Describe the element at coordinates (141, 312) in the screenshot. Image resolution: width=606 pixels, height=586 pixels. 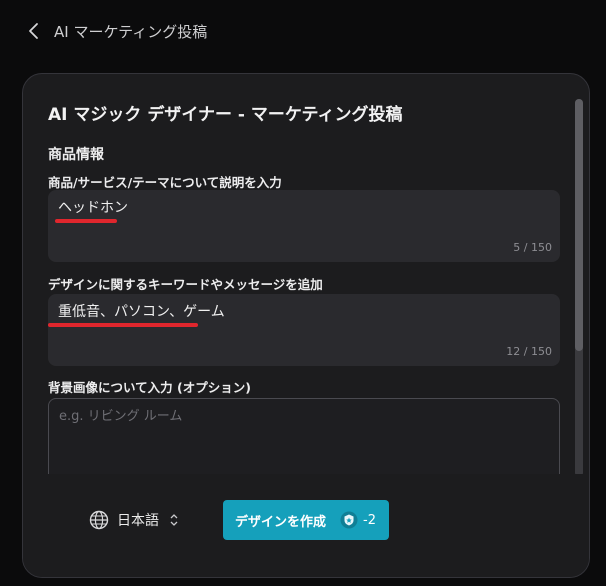
I see `keywords-value: 重低音、パソコン、ゲーム` at that location.